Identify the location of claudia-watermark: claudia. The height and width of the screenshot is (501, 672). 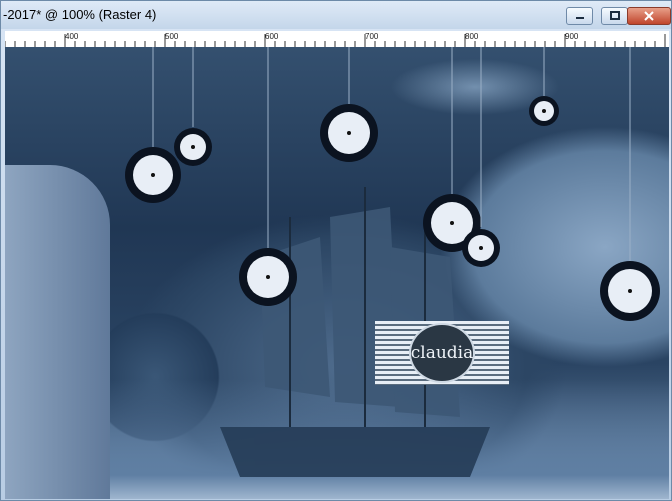
(442, 353).